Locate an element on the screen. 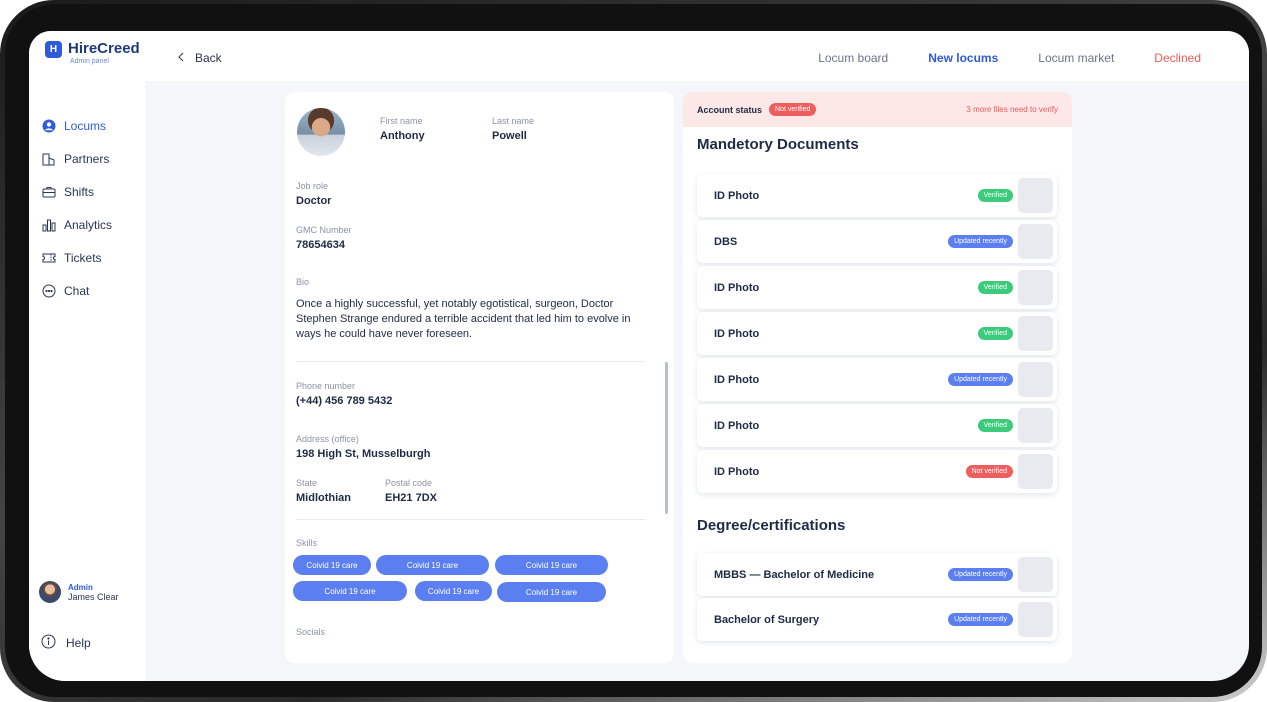 This screenshot has width=1267, height=702. bio-label: Bio is located at coordinates (303, 282).